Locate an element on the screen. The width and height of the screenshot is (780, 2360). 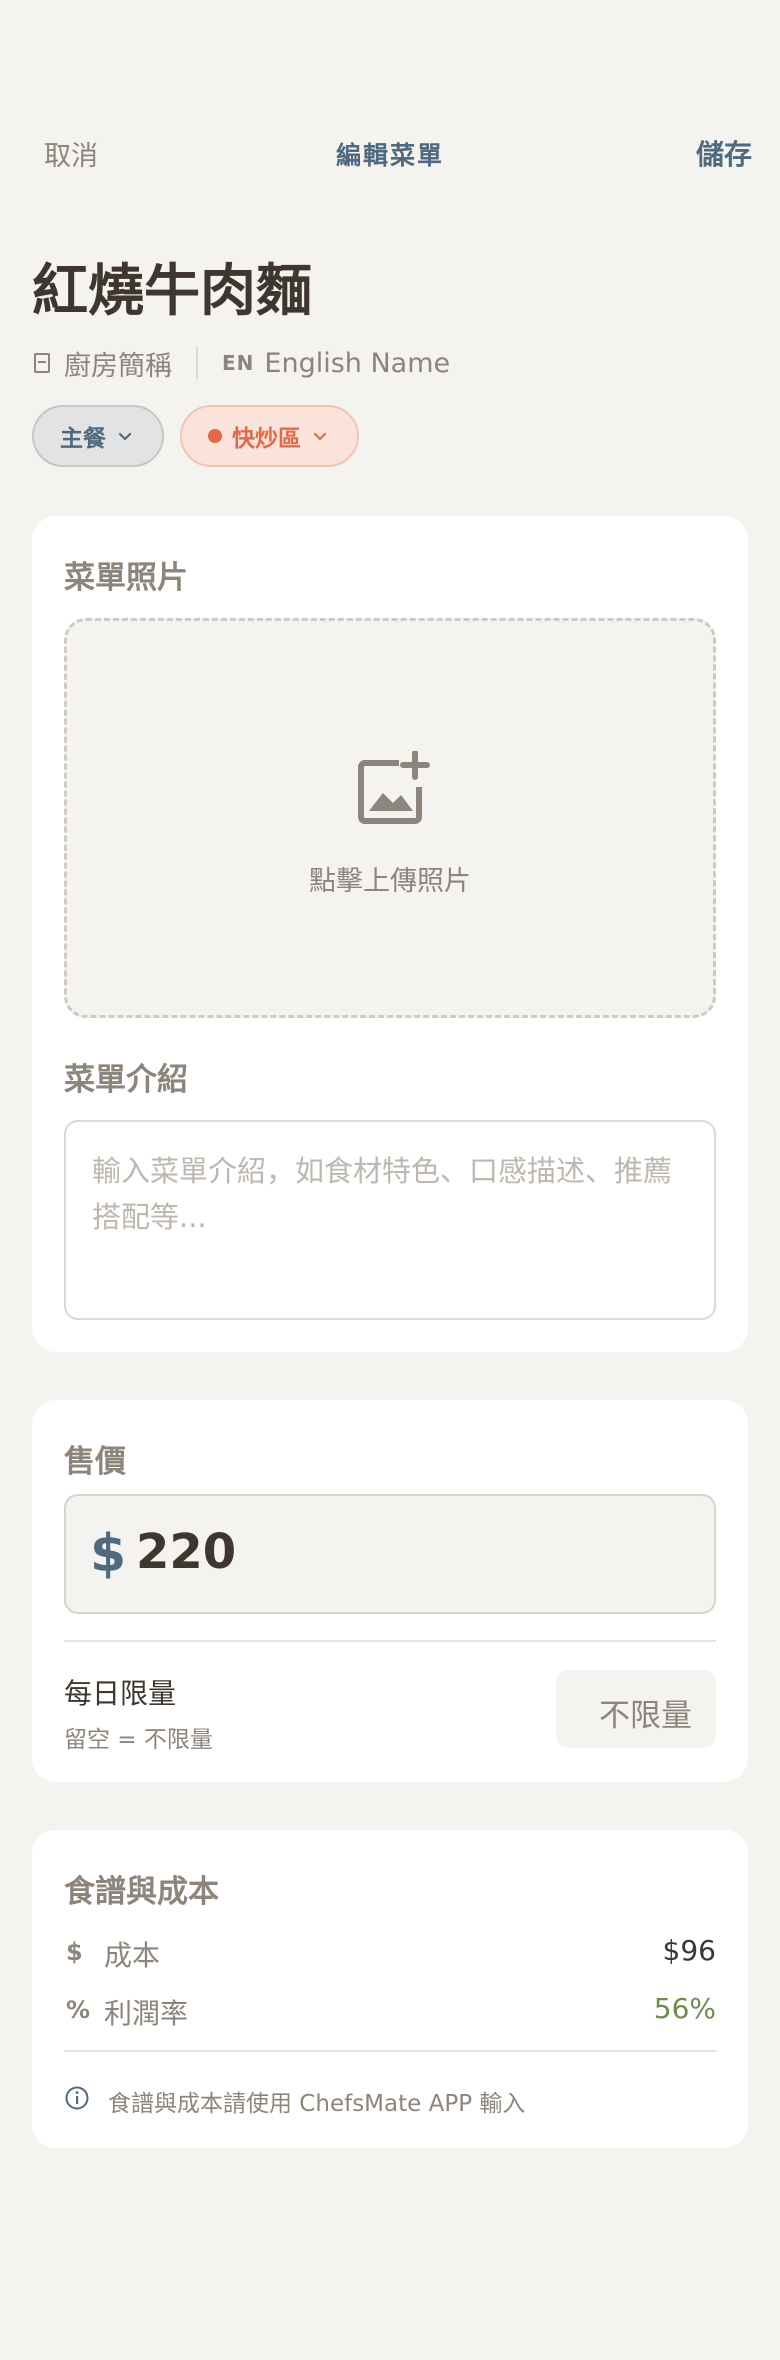
daily-limit-input: 不限量 is located at coordinates (636, 1709).